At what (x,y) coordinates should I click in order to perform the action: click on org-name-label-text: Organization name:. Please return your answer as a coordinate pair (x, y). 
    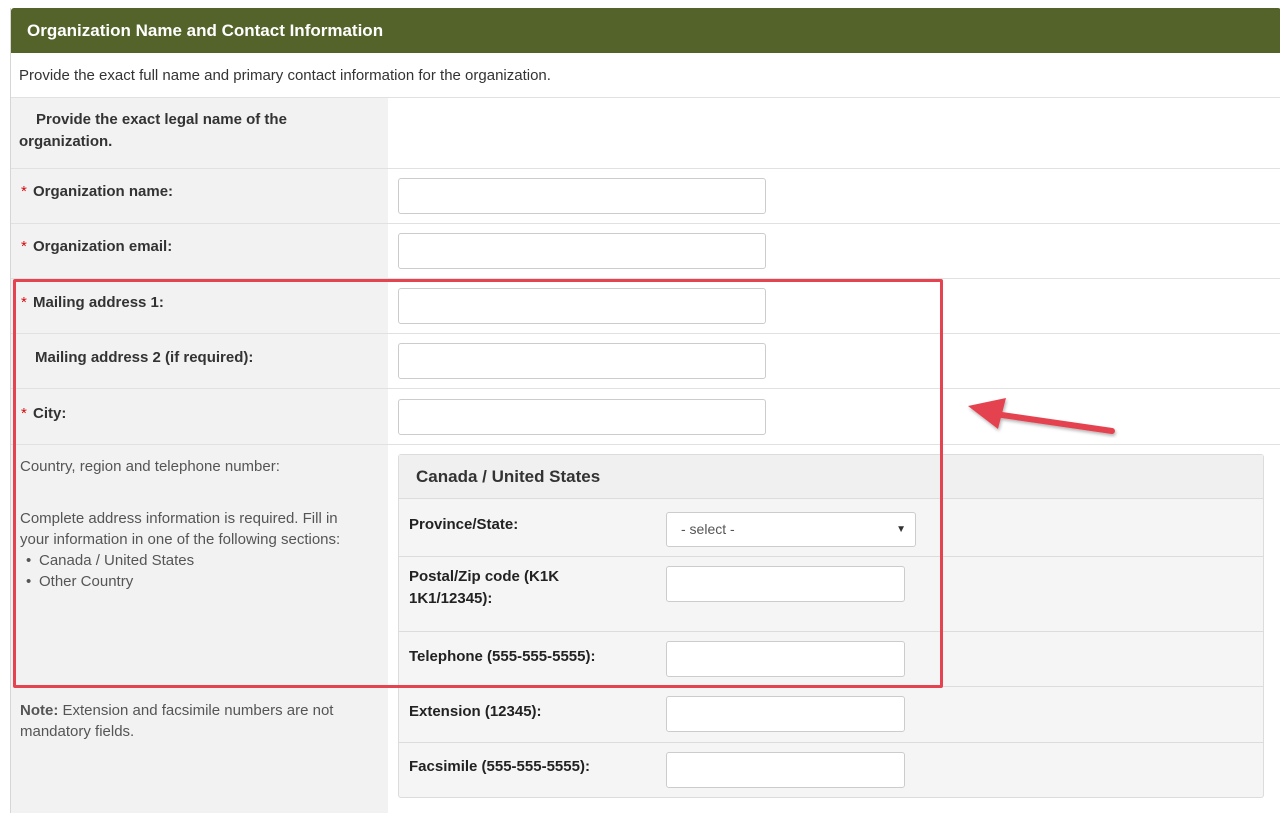
    Looking at the image, I should click on (103, 191).